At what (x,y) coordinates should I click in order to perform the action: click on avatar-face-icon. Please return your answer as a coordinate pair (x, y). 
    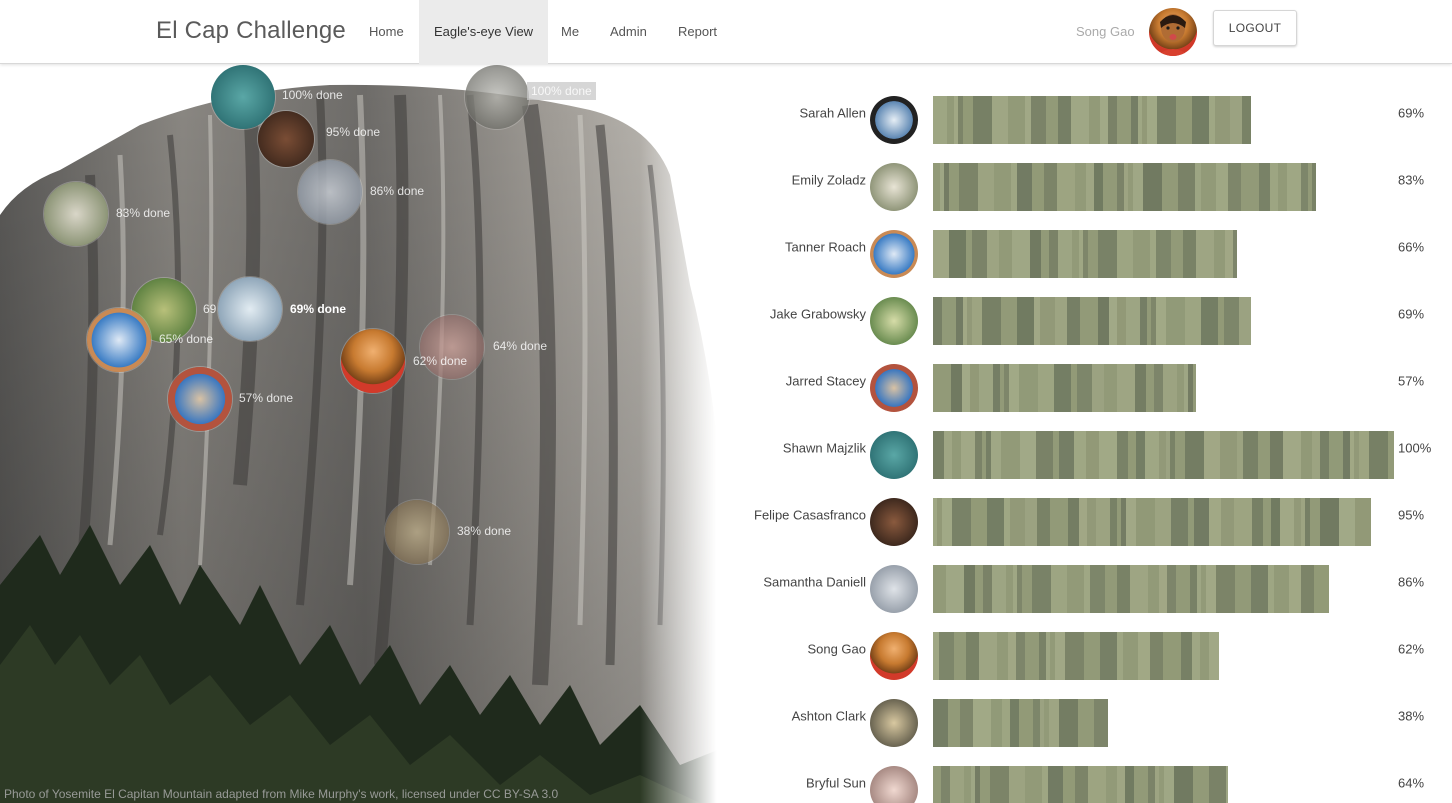
    Looking at the image, I should click on (1173, 35).